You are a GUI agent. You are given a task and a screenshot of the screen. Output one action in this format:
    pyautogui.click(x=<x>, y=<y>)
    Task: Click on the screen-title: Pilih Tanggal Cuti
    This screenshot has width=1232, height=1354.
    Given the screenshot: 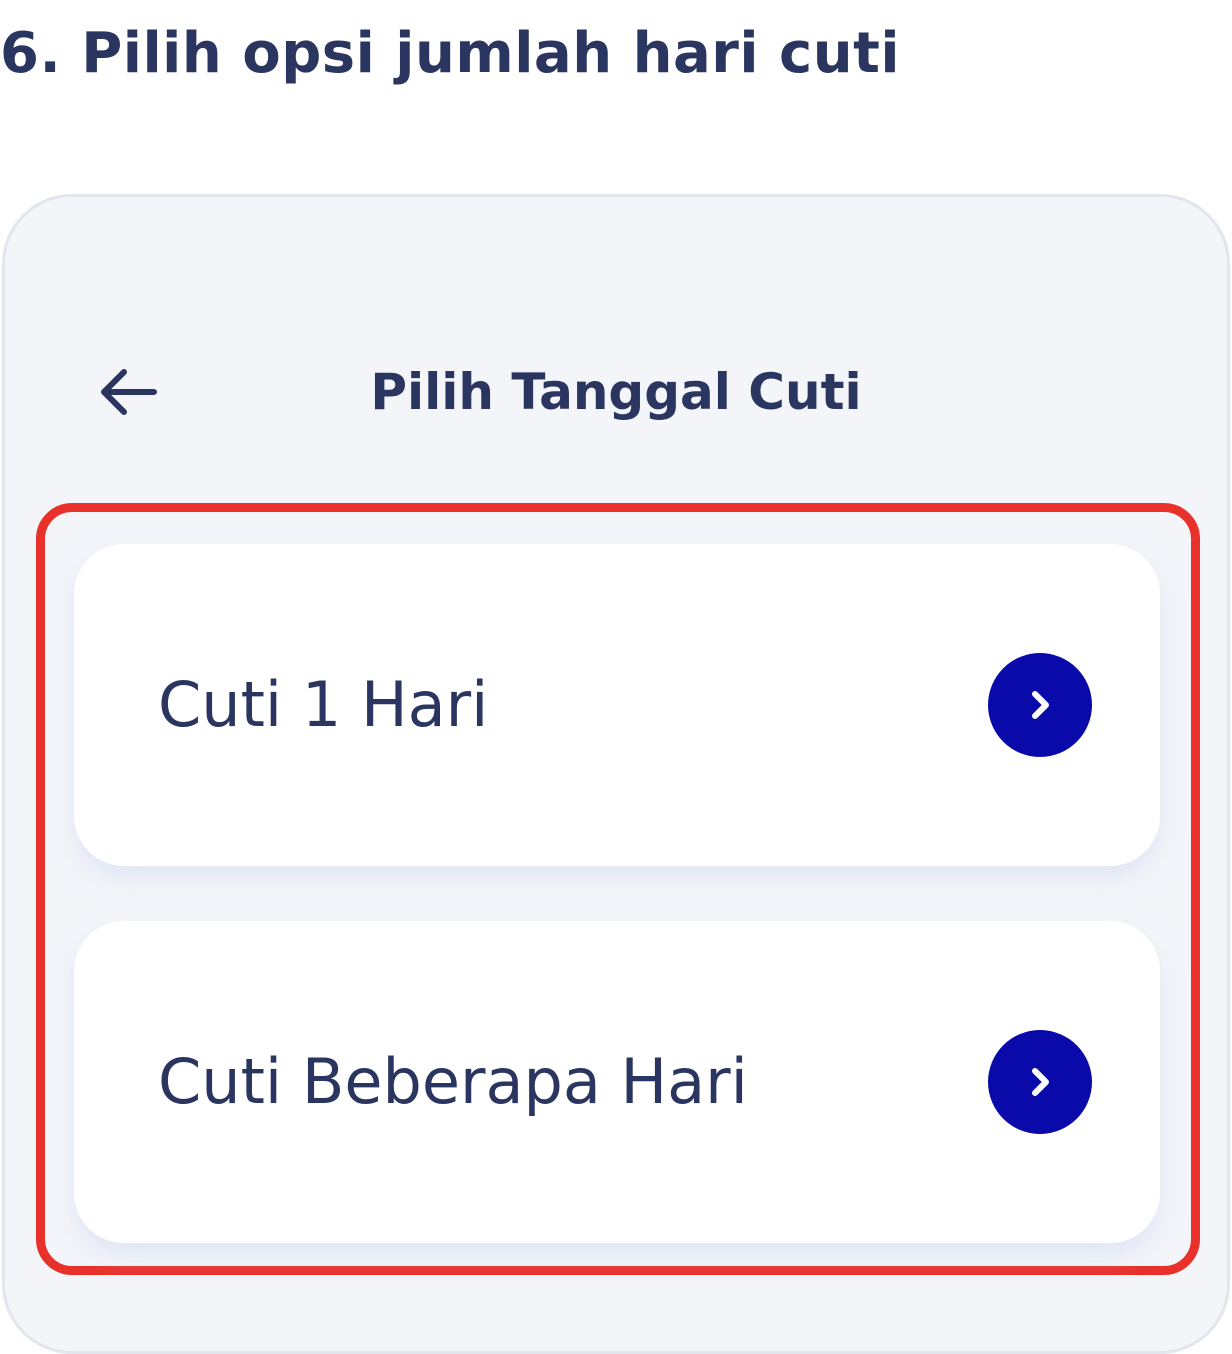 What is the action you would take?
    pyautogui.click(x=616, y=392)
    